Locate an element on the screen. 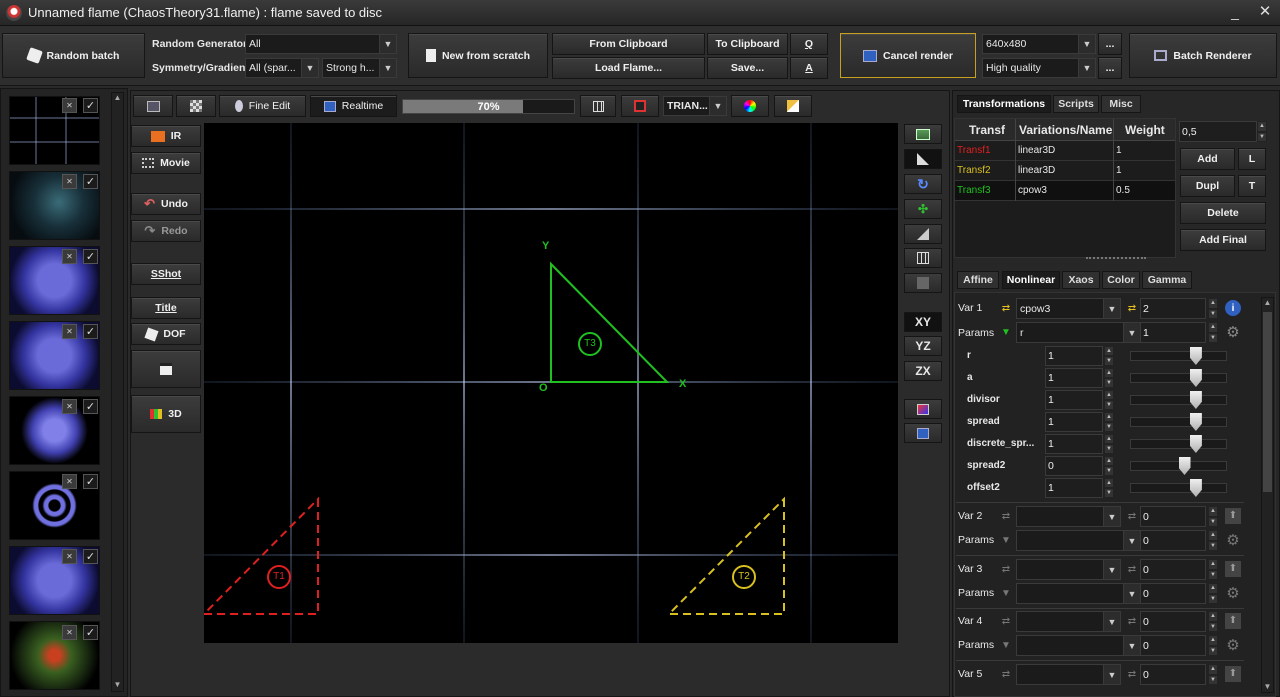 The width and height of the screenshot is (1280, 697). to-clipboard-button: To Clipboard is located at coordinates (747, 44).